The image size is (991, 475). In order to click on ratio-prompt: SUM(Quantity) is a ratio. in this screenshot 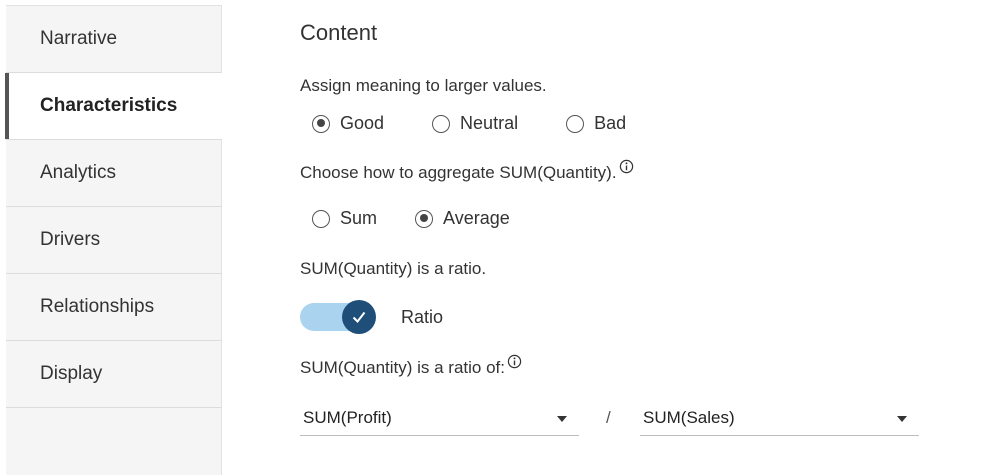, I will do `click(393, 268)`.